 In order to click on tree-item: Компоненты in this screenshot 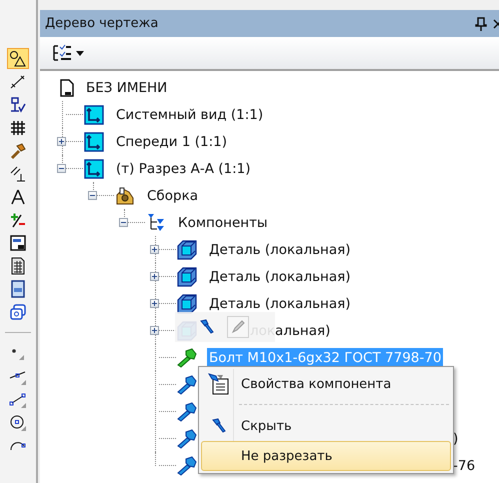, I will do `click(223, 222)`.